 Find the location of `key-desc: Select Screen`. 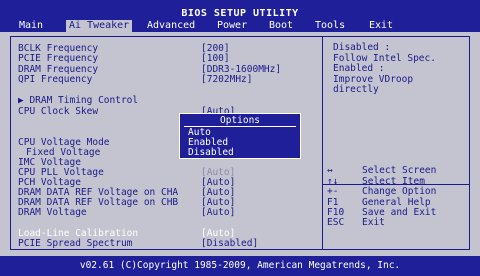

key-desc: Select Screen is located at coordinates (399, 170).